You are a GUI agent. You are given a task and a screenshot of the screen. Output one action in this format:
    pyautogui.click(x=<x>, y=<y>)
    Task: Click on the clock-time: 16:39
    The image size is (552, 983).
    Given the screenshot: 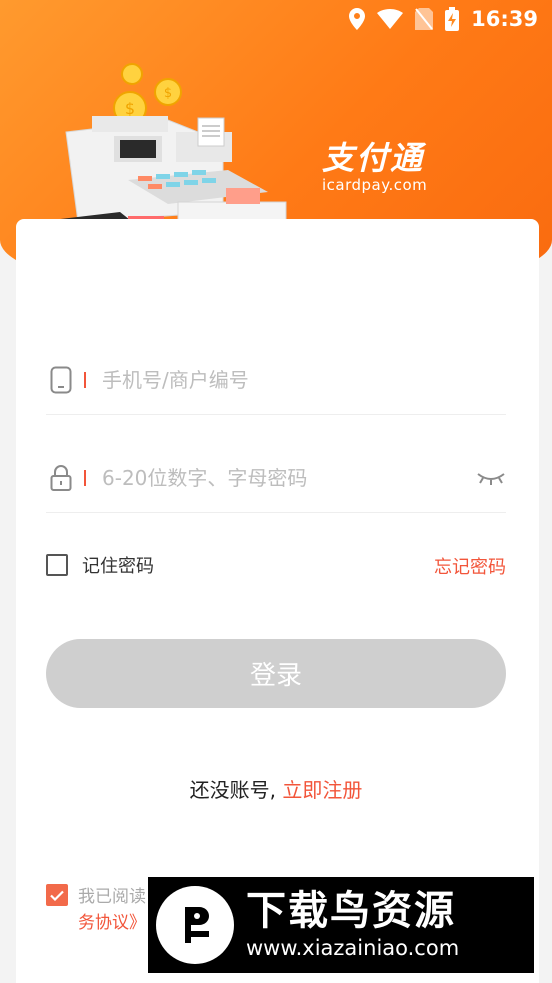 What is the action you would take?
    pyautogui.click(x=504, y=19)
    